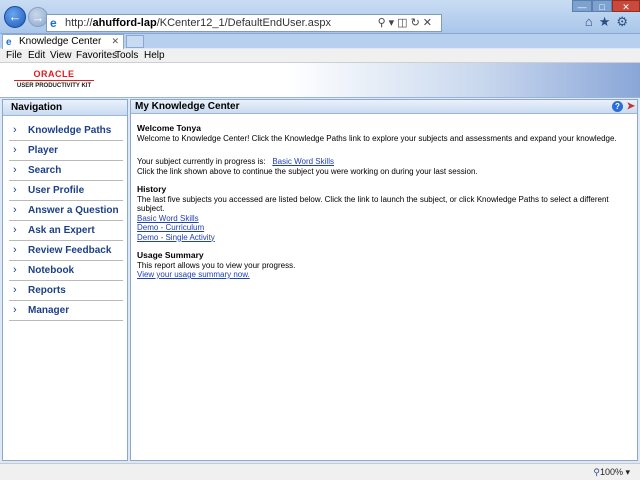 The height and width of the screenshot is (480, 640). I want to click on welcome-heading: Welcome Tonya, so click(169, 128).